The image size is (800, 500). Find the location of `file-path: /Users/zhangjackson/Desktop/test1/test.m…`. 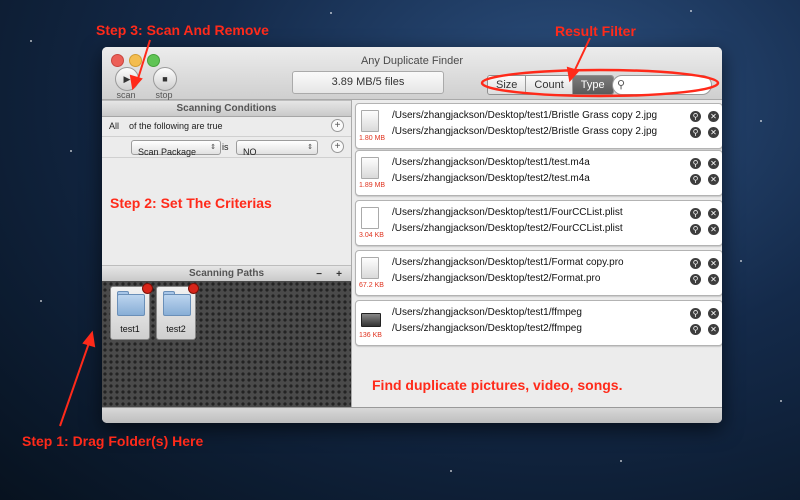

file-path: /Users/zhangjackson/Desktop/test1/test.m… is located at coordinates (491, 162).